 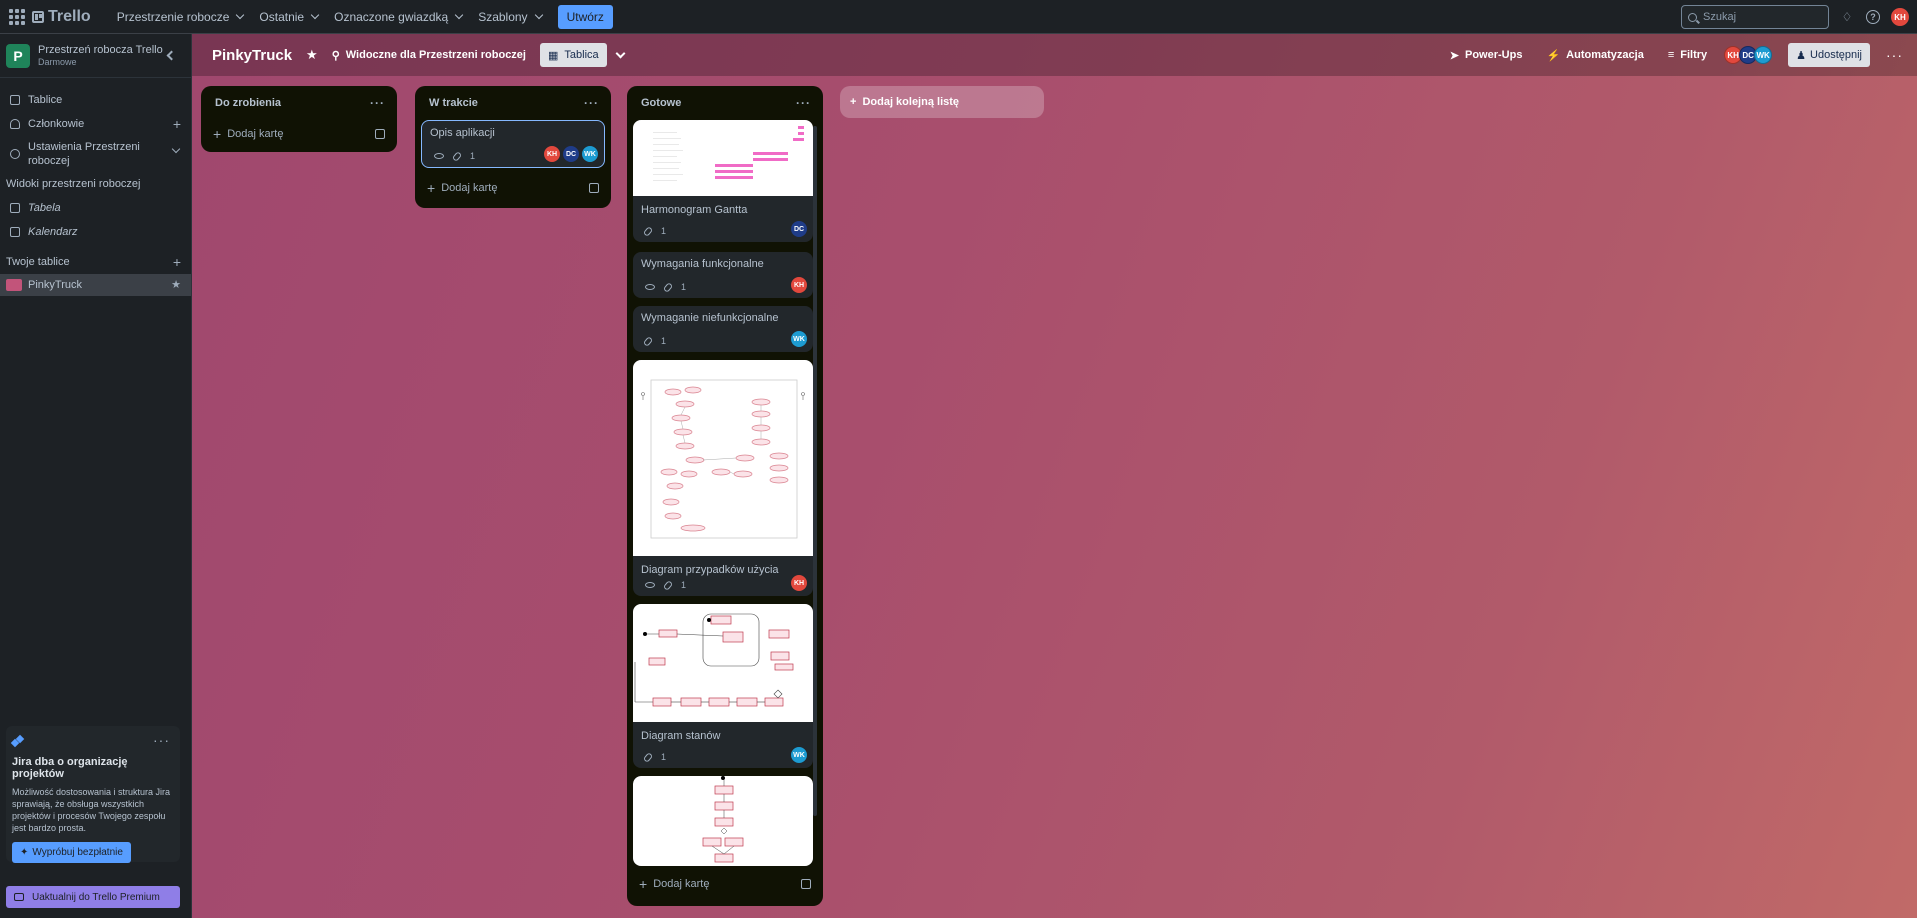 I want to click on sparkle-icon: ✦, so click(x=24, y=852).